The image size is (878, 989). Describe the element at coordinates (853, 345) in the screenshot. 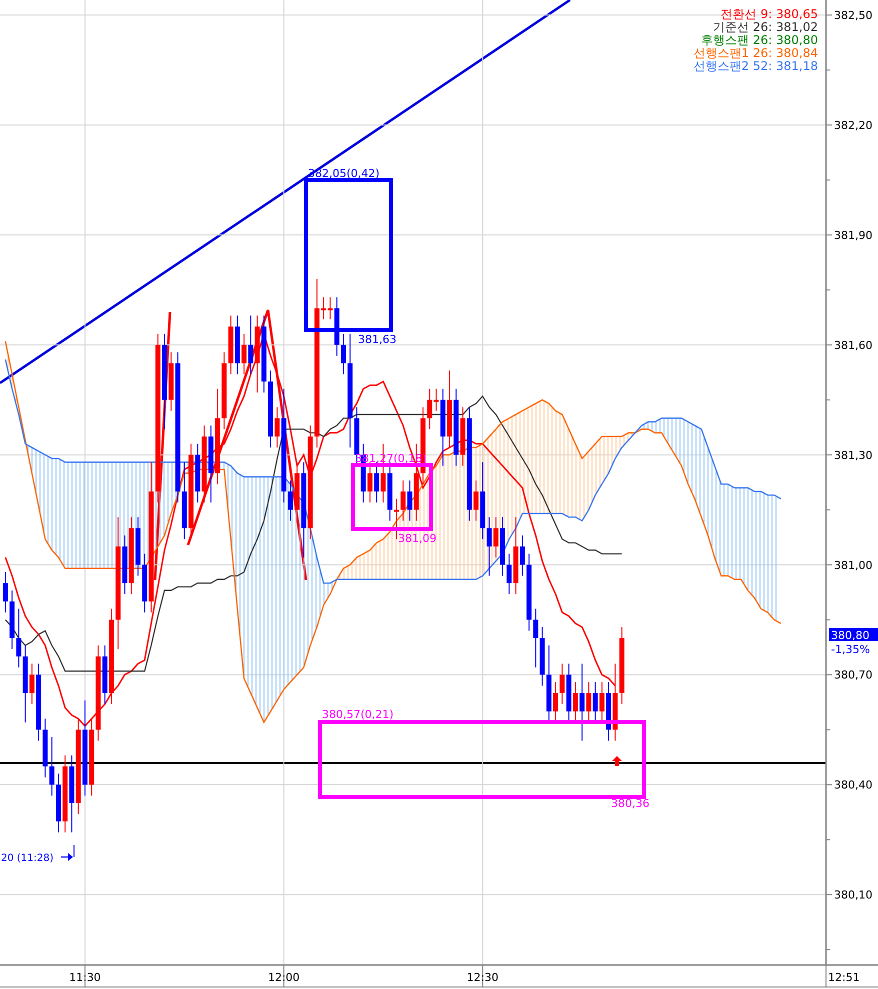

I see `price-axis-label: 381,60` at that location.